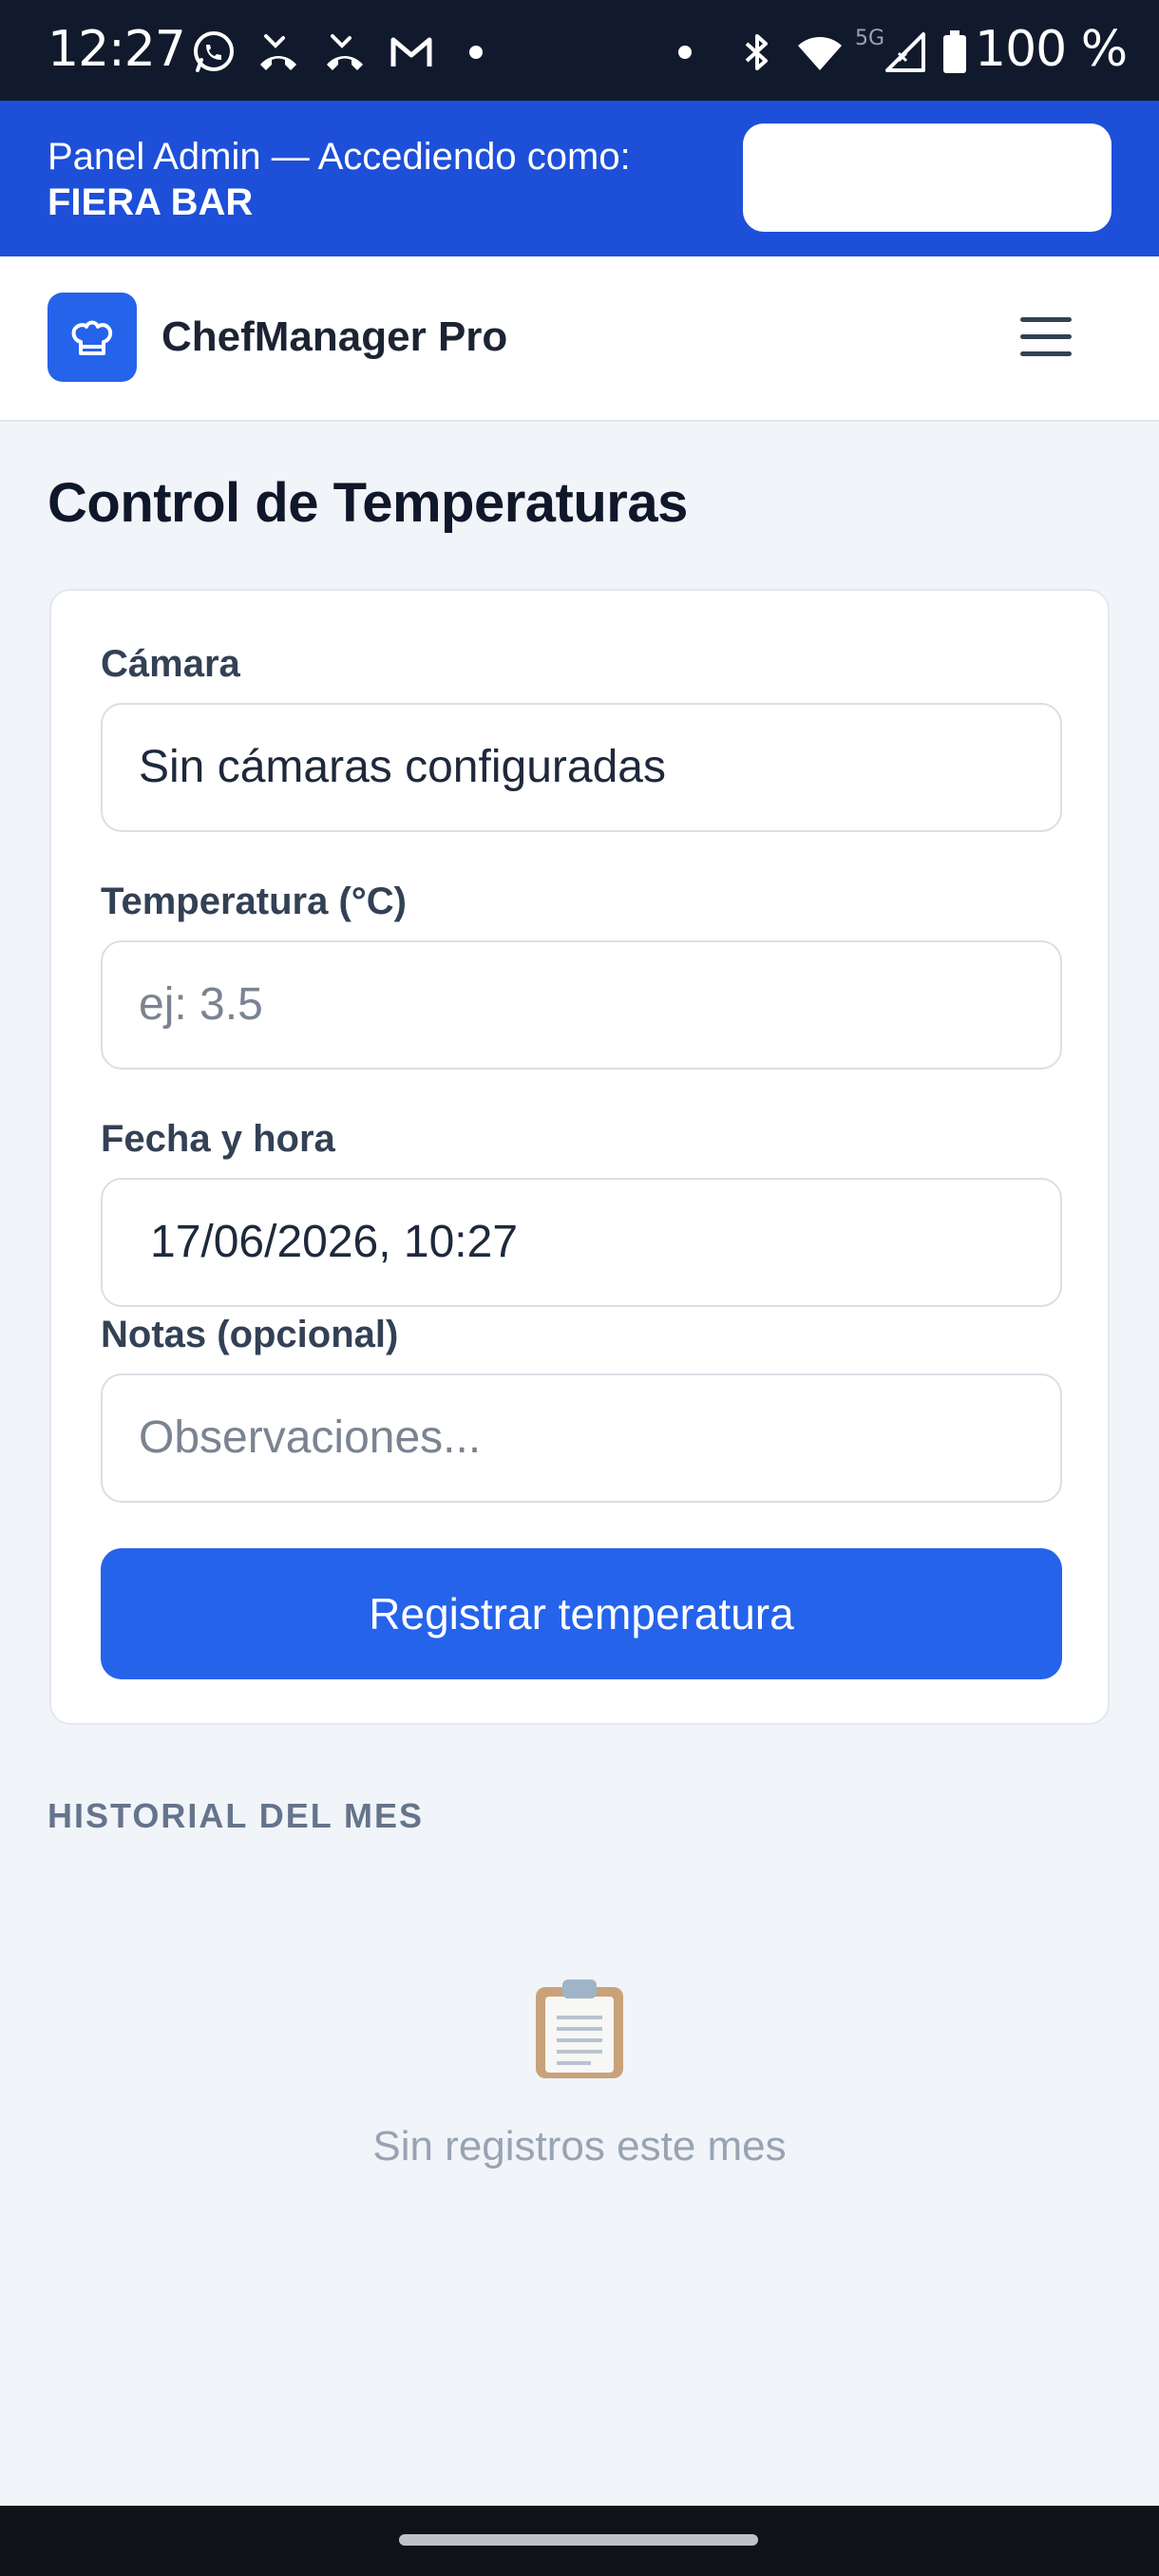 Image resolution: width=1159 pixels, height=2576 pixels. I want to click on battery-icon, so click(954, 51).